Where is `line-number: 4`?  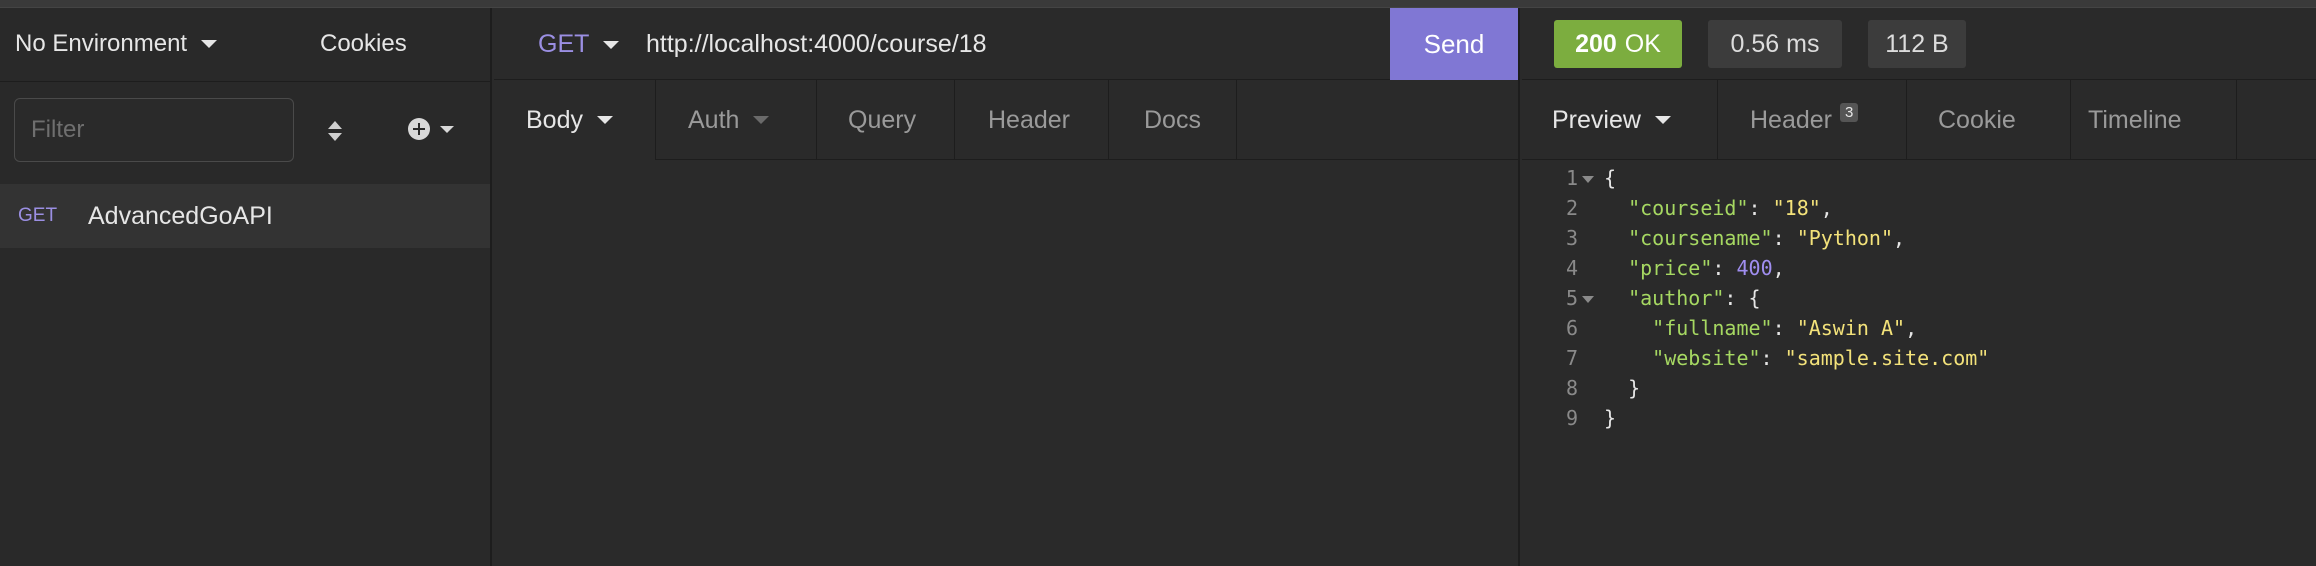
line-number: 4 is located at coordinates (1571, 268).